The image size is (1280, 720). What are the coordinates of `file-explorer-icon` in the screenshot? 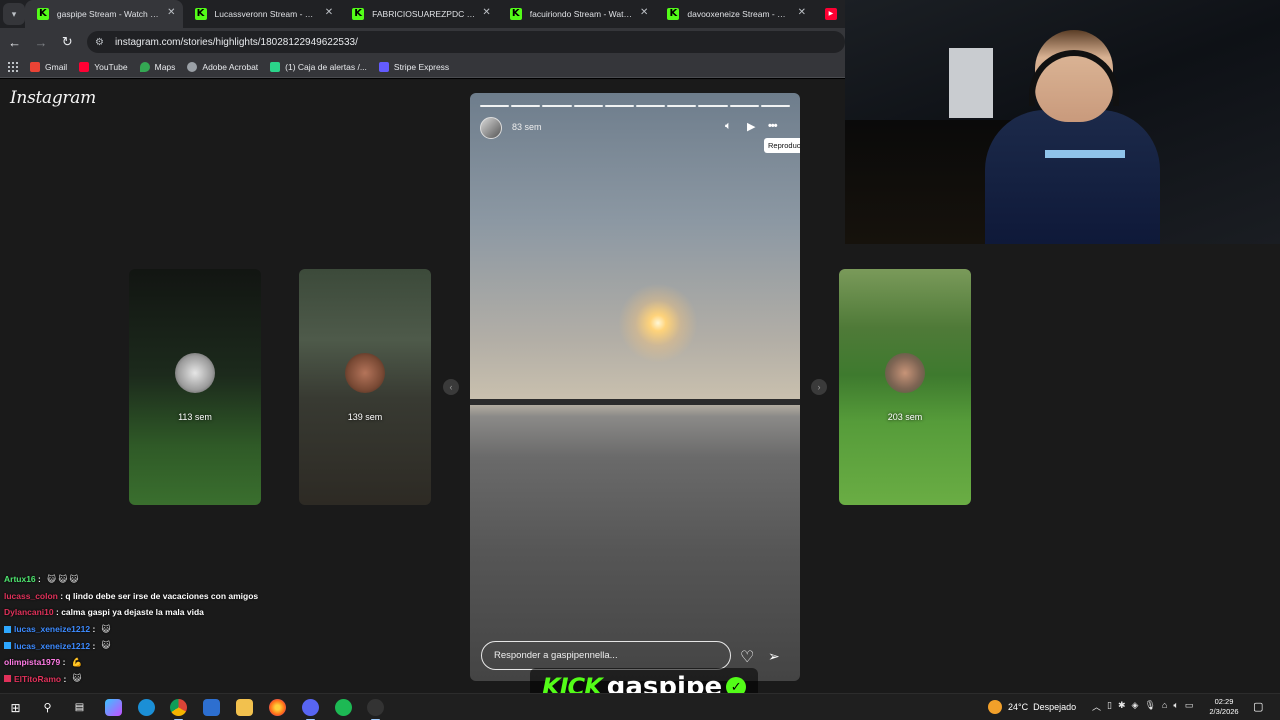 It's located at (244, 707).